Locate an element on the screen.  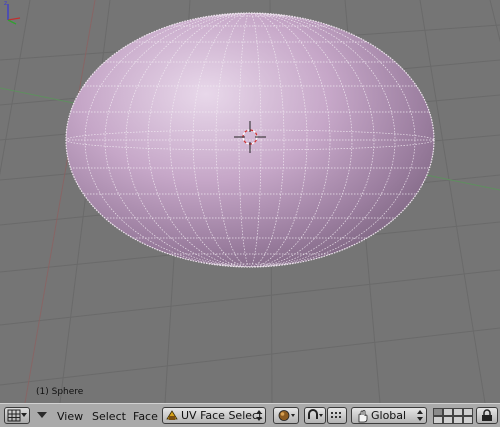
viewport-header: View Select Face UV Face Select Global is located at coordinates (250, 415).